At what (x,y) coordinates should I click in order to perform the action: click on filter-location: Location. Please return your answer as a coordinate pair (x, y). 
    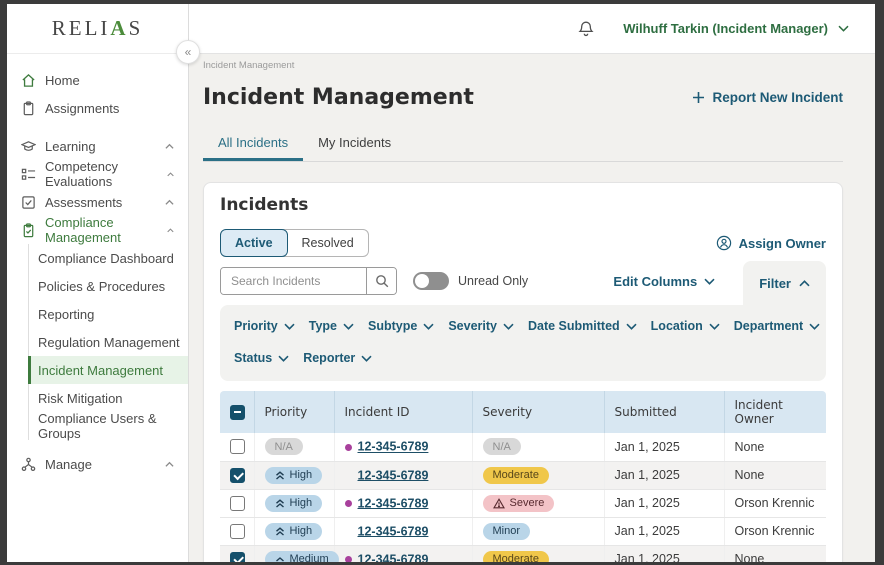
    Looking at the image, I should click on (685, 326).